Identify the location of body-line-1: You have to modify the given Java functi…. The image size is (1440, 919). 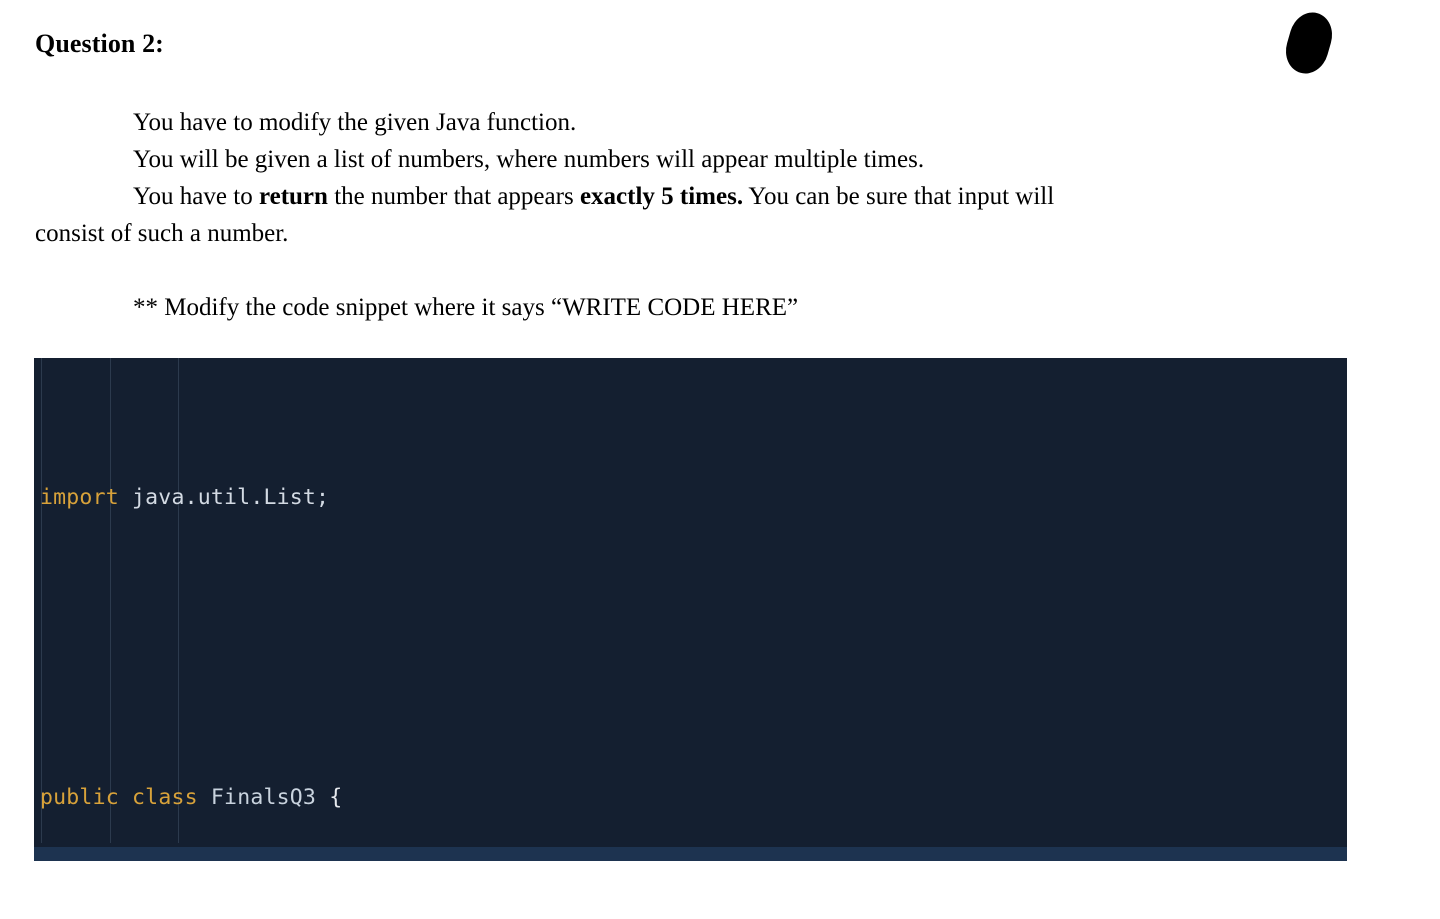
(355, 122).